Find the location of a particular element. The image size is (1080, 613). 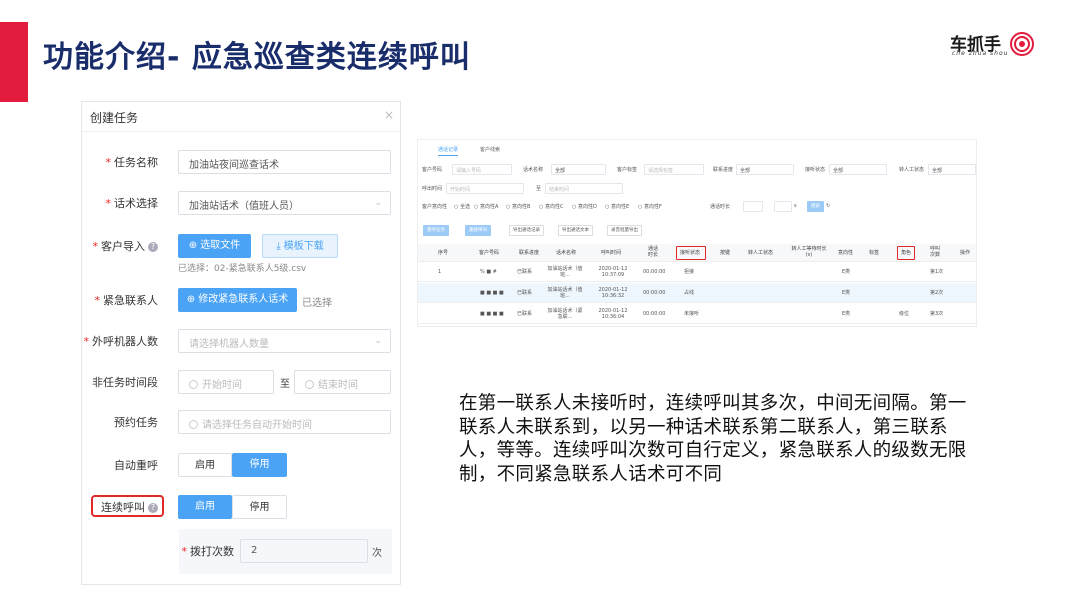

auto-redial-label: 自动重呼 is located at coordinates (136, 465).